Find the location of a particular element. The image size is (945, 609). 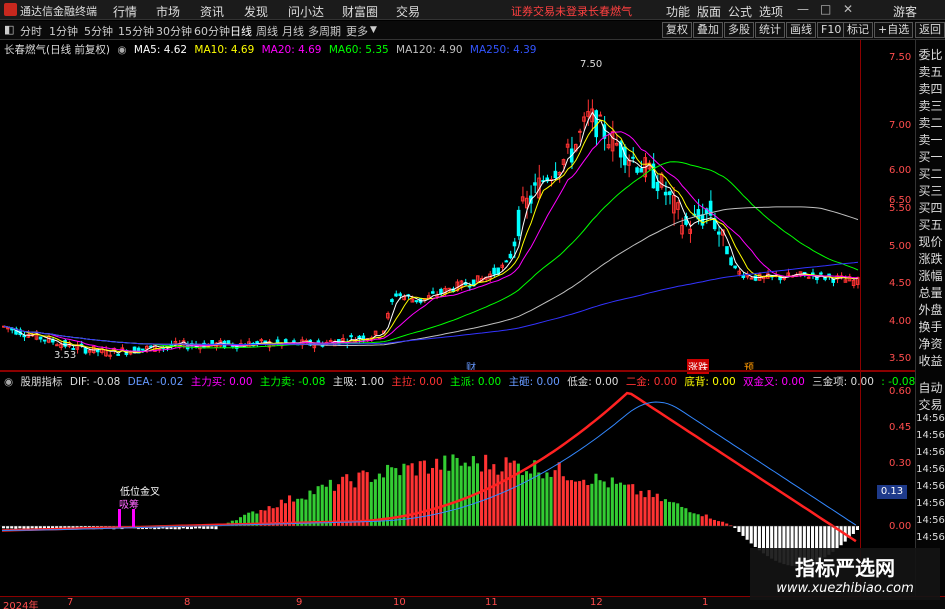

back-button: 返回 is located at coordinates (930, 30).